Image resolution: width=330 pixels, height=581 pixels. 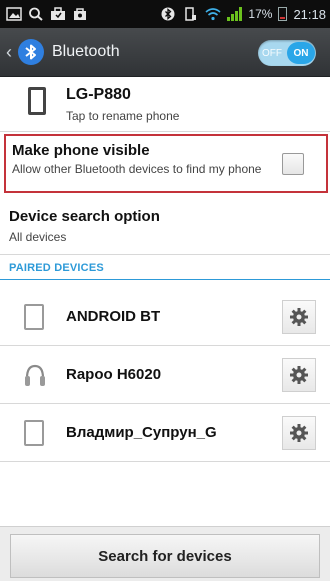 I want to click on clock: 21:18, so click(x=309, y=14).